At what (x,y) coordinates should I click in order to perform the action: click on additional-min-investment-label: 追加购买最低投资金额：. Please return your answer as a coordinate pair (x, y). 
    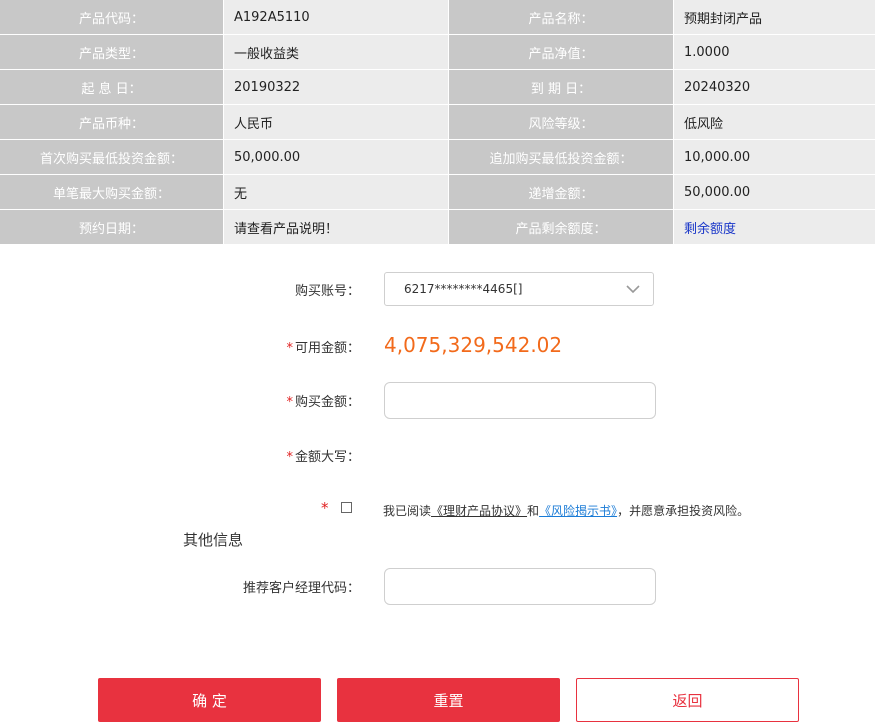
    Looking at the image, I should click on (561, 157).